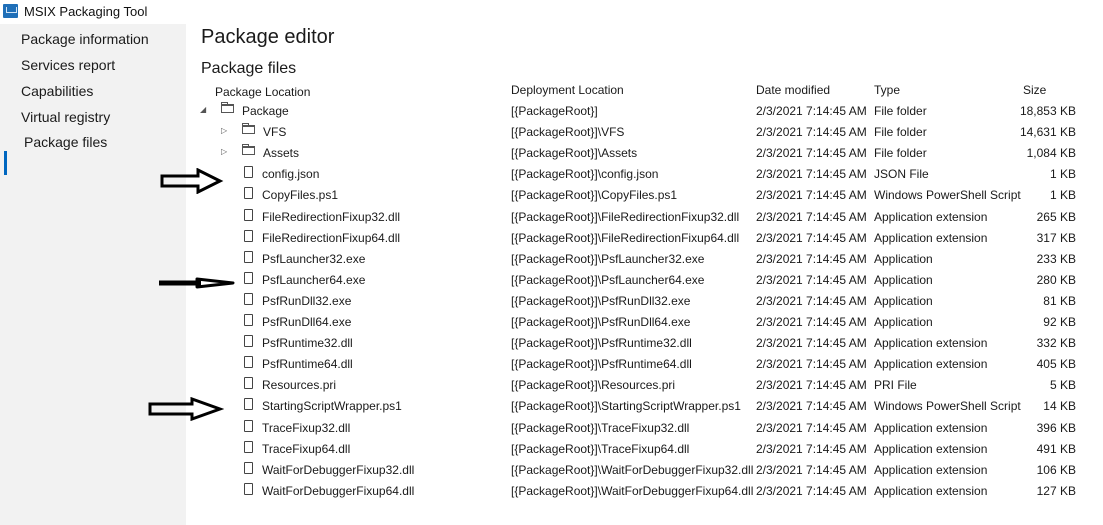  I want to click on folder-icon, so click(248, 129).